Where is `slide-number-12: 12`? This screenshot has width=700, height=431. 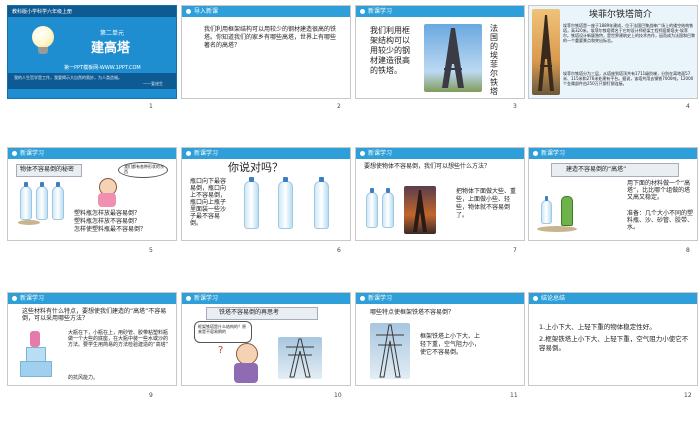
slide-number-12: 12 is located at coordinates (688, 395).